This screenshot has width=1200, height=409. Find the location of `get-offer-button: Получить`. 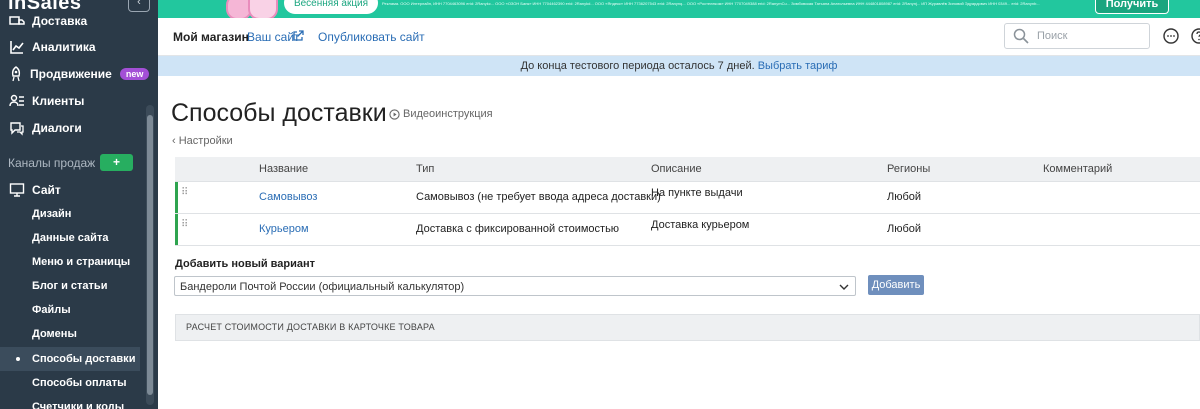

get-offer-button: Получить is located at coordinates (1132, 7).